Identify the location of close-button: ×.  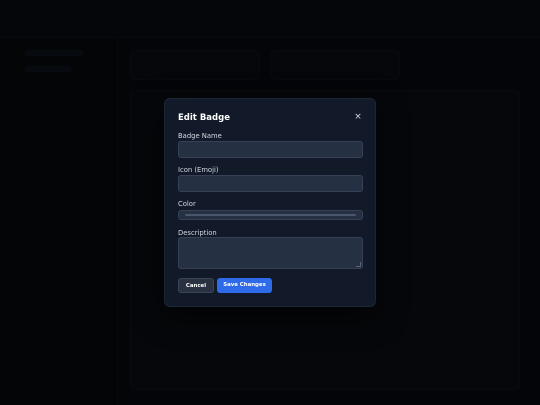
(358, 117).